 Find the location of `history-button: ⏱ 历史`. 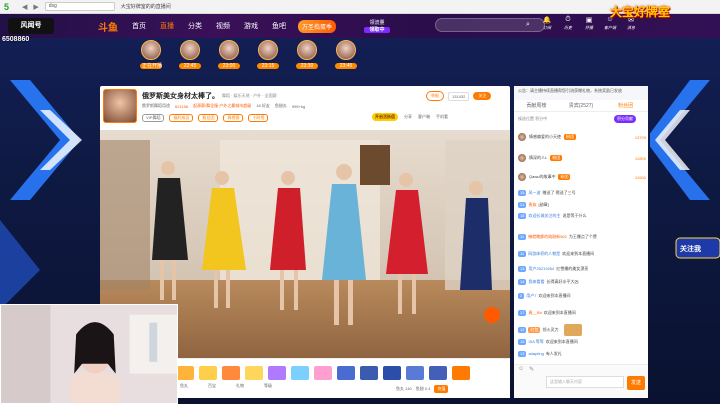

history-button: ⏱ 历史 is located at coordinates (568, 23).